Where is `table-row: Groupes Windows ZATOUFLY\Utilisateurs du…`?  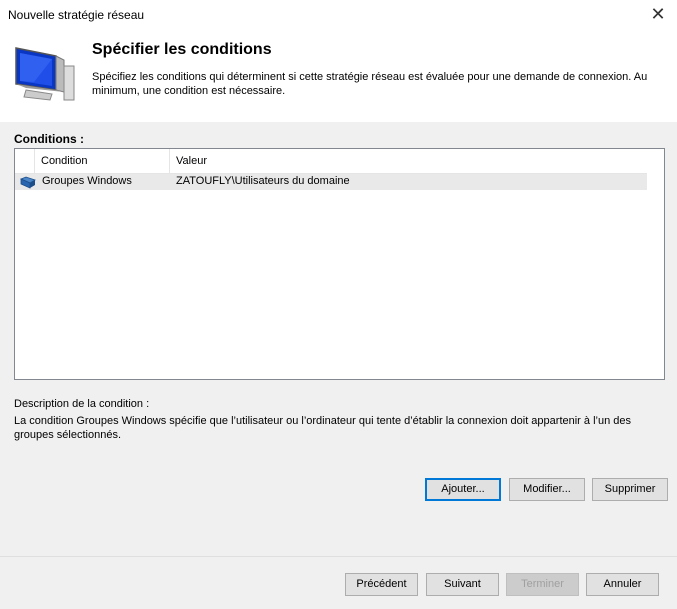
table-row: Groupes Windows ZATOUFLY\Utilisateurs du… is located at coordinates (331, 182).